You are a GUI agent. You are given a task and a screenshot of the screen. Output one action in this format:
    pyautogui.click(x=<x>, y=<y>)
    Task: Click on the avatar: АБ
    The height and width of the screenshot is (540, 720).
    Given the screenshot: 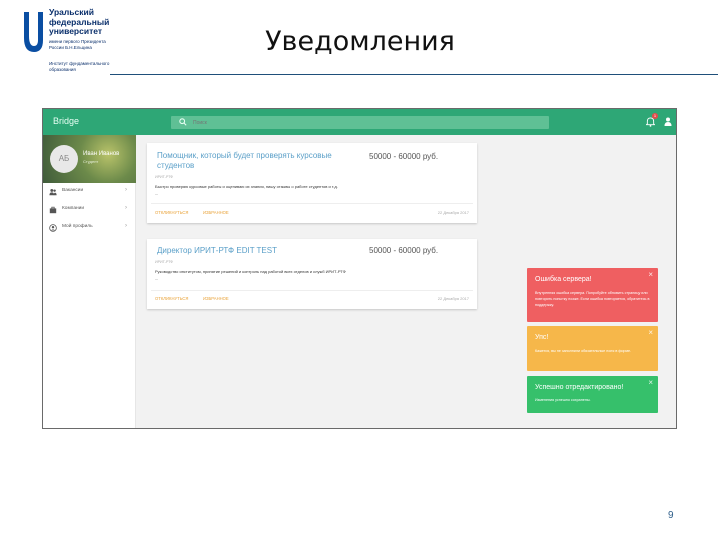 What is the action you would take?
    pyautogui.click(x=64, y=159)
    